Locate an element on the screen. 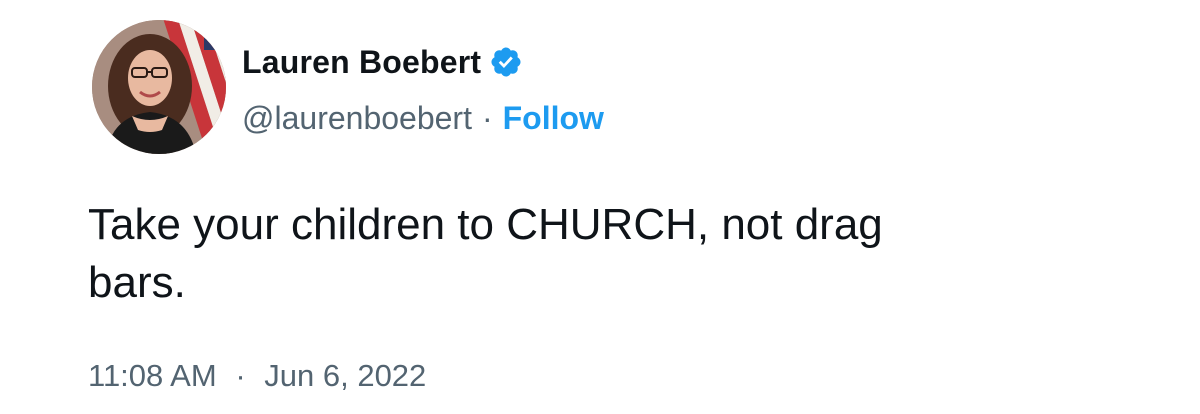 This screenshot has height=414, width=1200. avatar-image is located at coordinates (159, 87).